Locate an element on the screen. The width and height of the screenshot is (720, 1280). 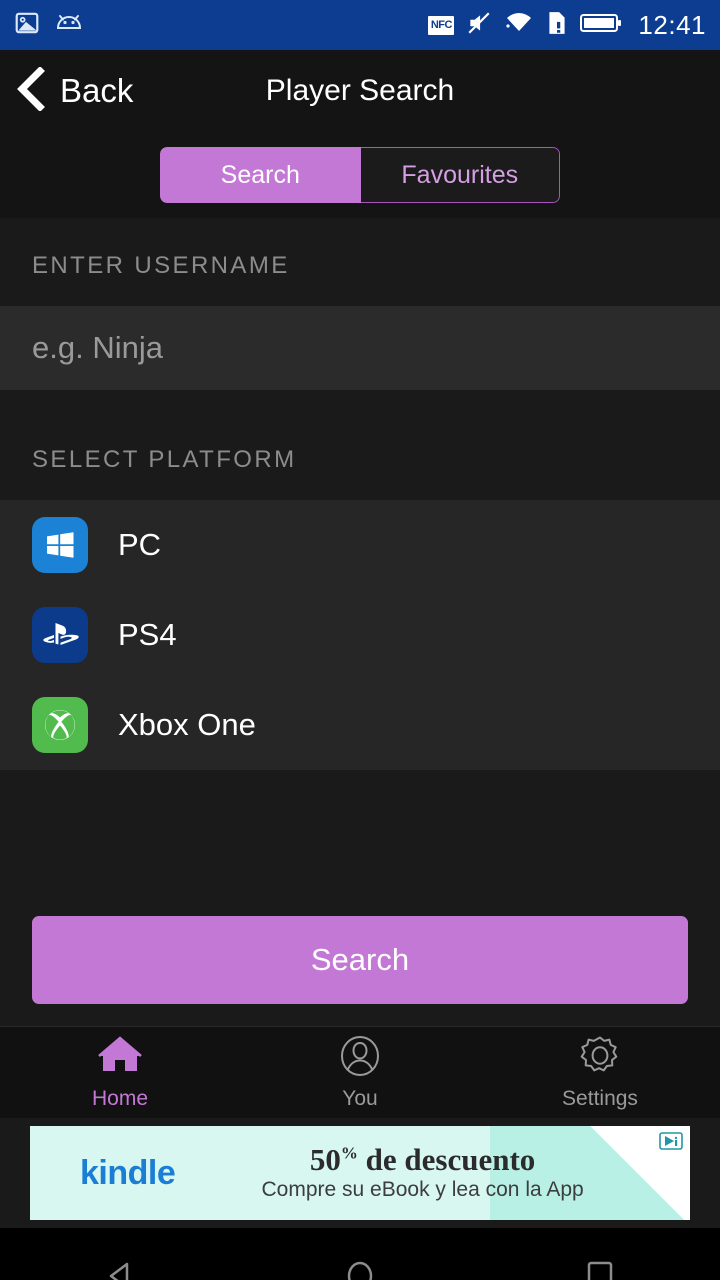
status-bar-clock: 12:41 is located at coordinates (672, 24).